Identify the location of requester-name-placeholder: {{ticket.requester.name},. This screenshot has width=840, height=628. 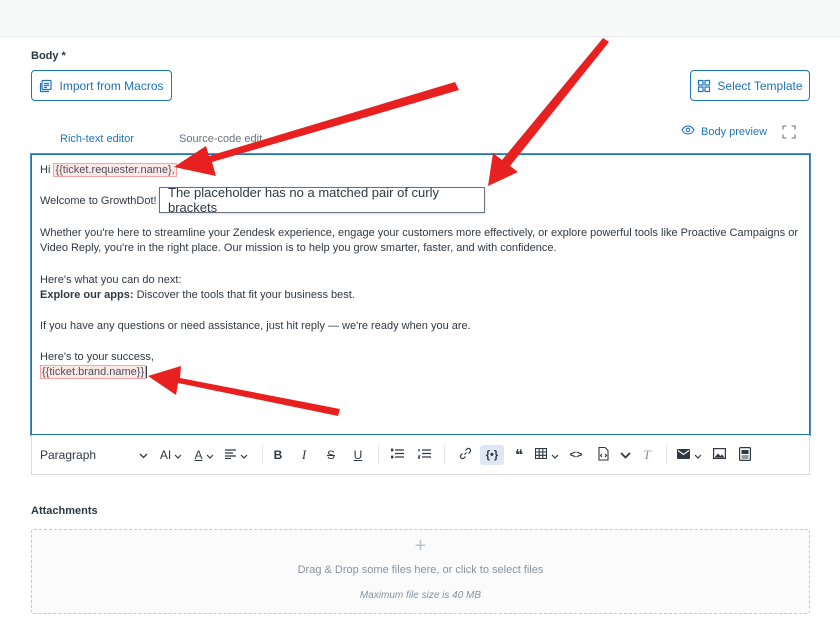
(115, 170).